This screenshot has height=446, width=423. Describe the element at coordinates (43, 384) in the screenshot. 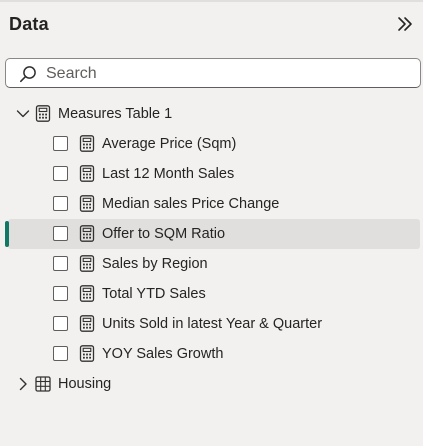

I see `table-grid-icon` at that location.